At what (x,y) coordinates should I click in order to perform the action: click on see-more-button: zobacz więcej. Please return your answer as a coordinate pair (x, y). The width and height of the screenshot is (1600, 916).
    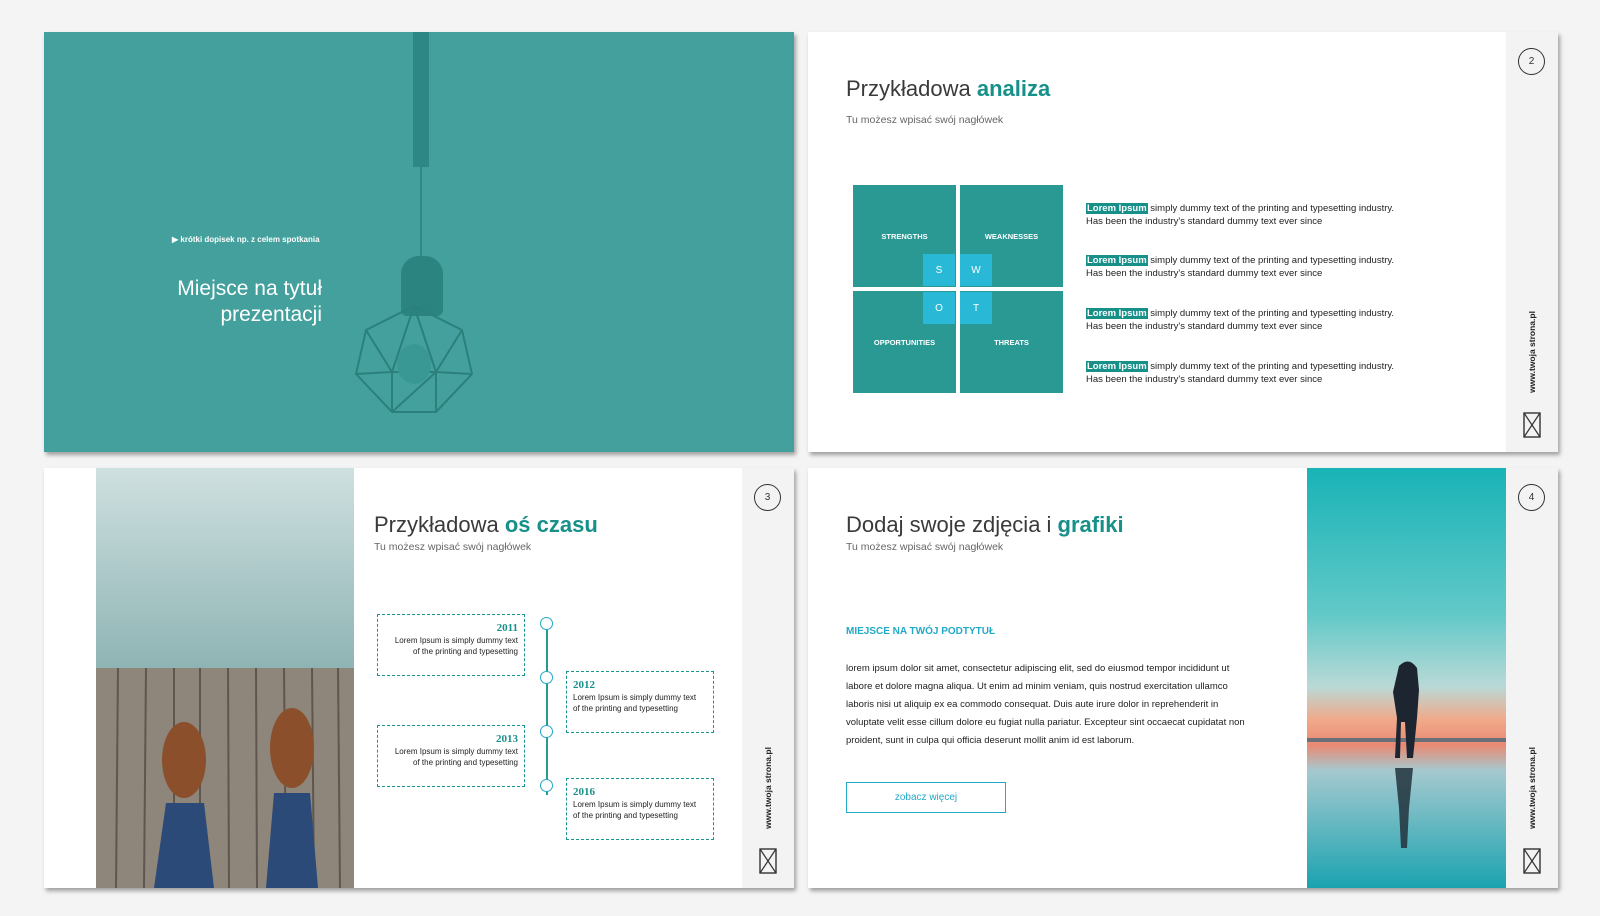
    Looking at the image, I should click on (926, 797).